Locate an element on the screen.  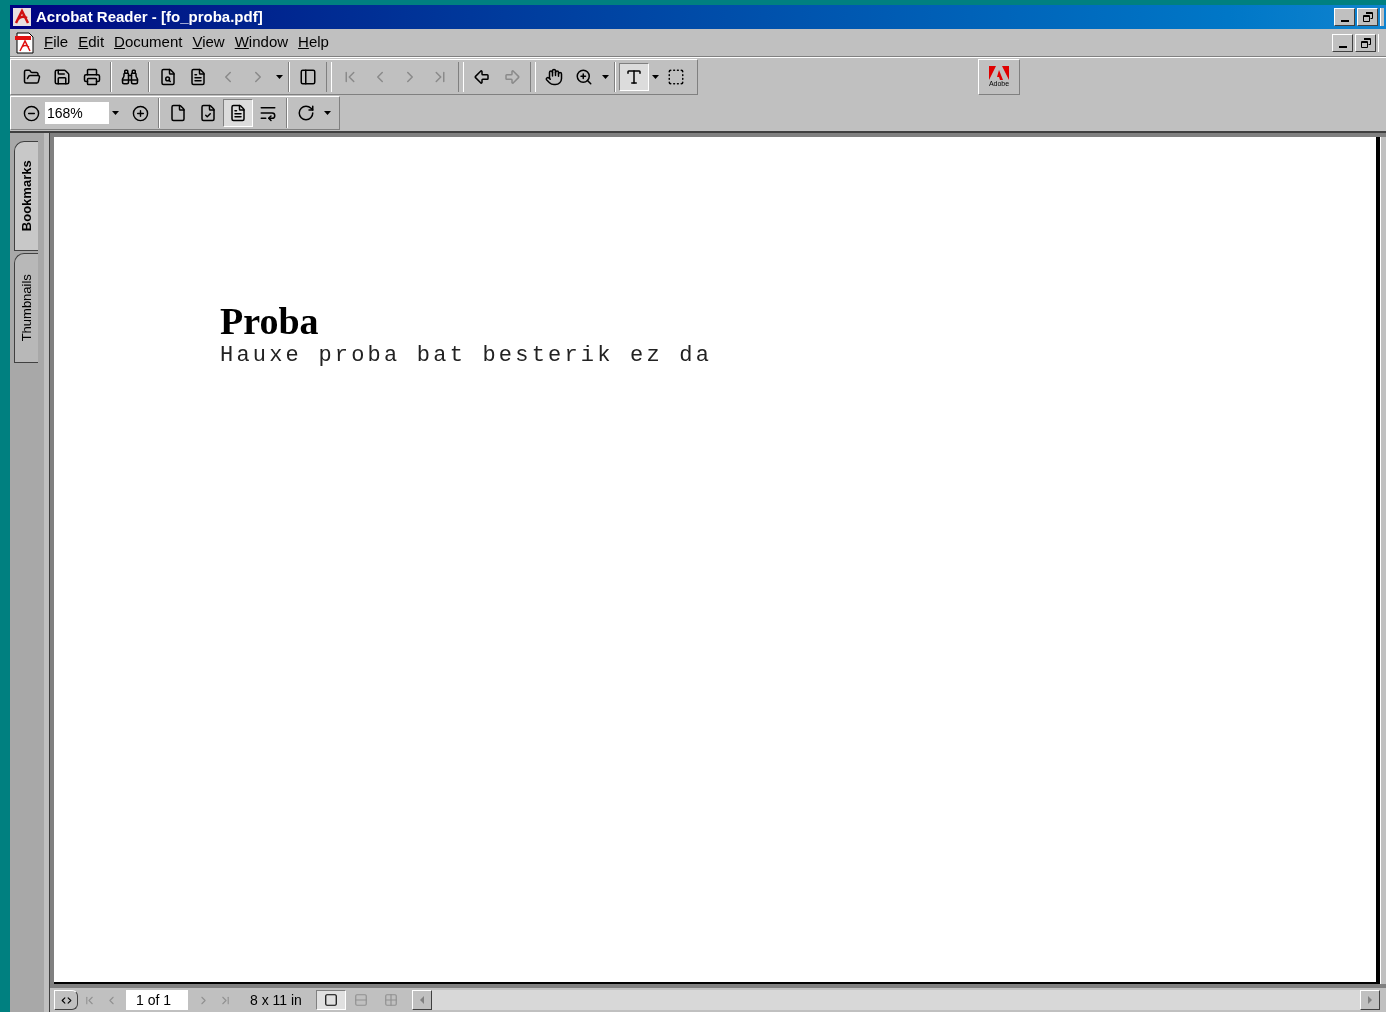
document-text: Hauxe proba bat besterik ez da is located at coordinates (467, 356).